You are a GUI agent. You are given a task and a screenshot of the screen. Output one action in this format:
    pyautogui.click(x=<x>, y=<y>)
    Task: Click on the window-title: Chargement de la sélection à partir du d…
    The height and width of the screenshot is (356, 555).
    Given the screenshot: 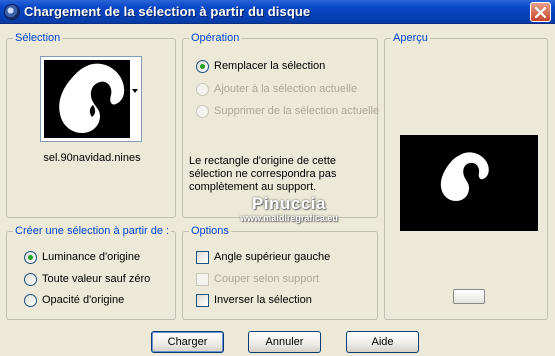 What is the action you would take?
    pyautogui.click(x=167, y=11)
    